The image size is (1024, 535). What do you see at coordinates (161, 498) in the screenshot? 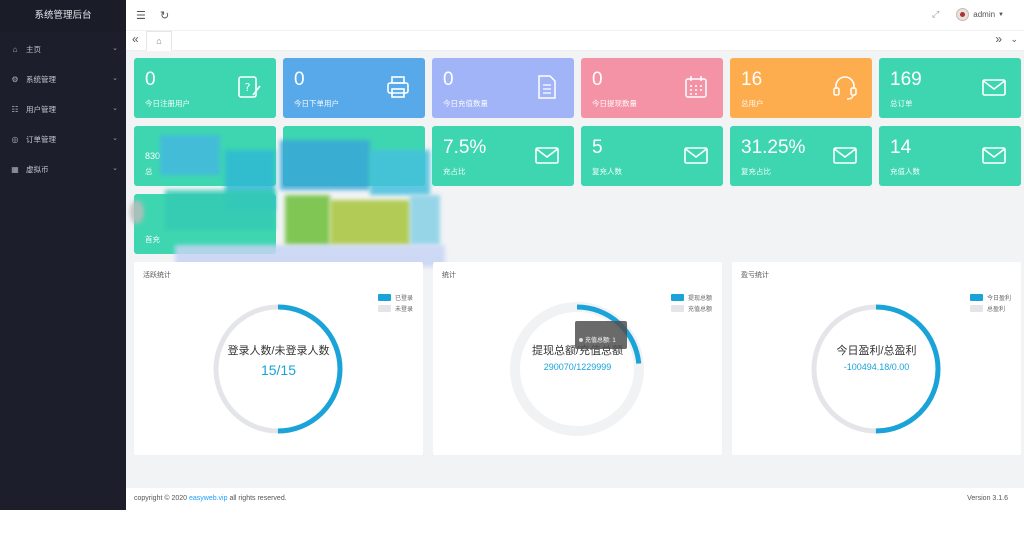
I see `copyright-prefix: copyright © 2020` at bounding box center [161, 498].